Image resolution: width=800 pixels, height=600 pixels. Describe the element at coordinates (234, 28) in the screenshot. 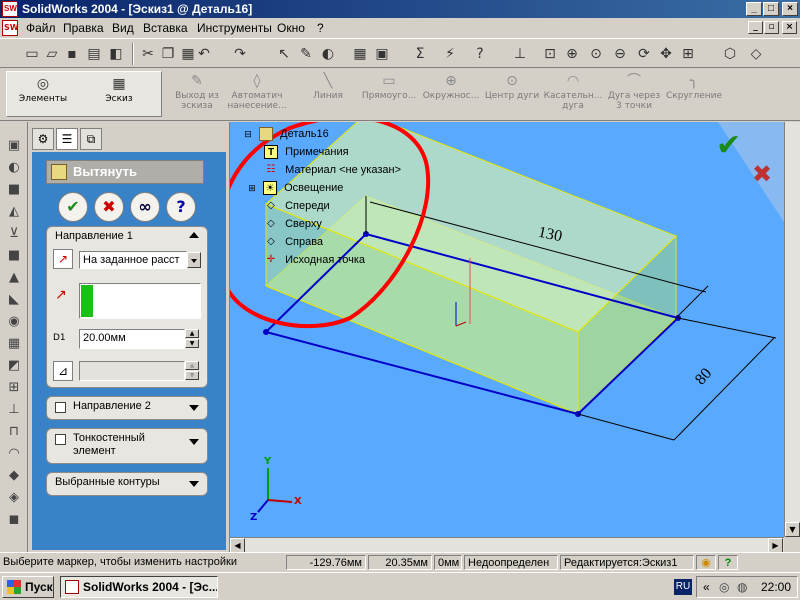

I see `menu-tools: Инструменты` at that location.